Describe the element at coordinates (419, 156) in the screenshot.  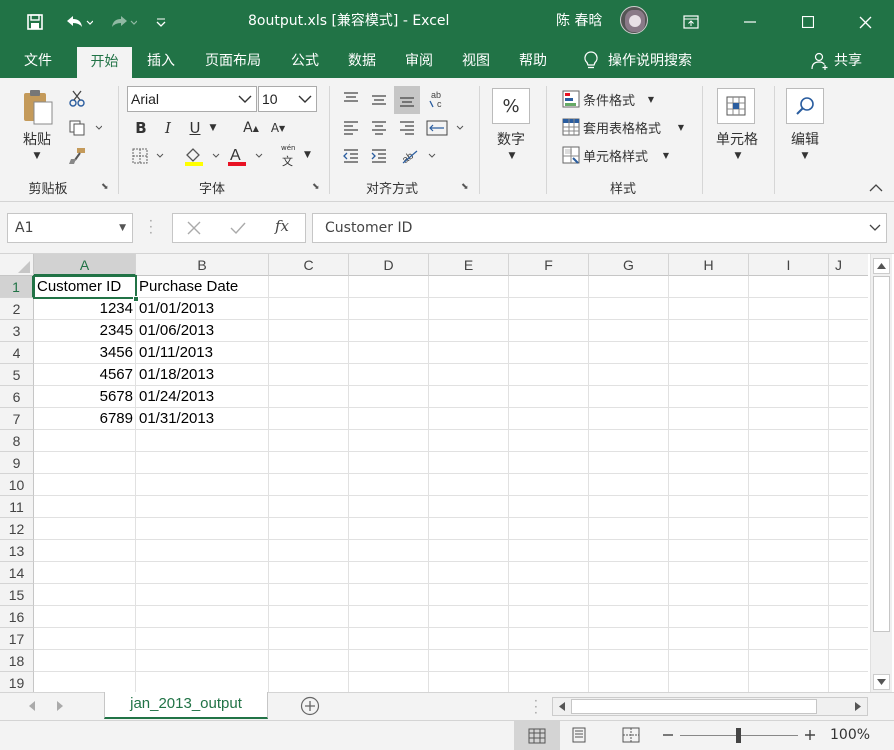
I see `text-direction-icon: ab` at that location.